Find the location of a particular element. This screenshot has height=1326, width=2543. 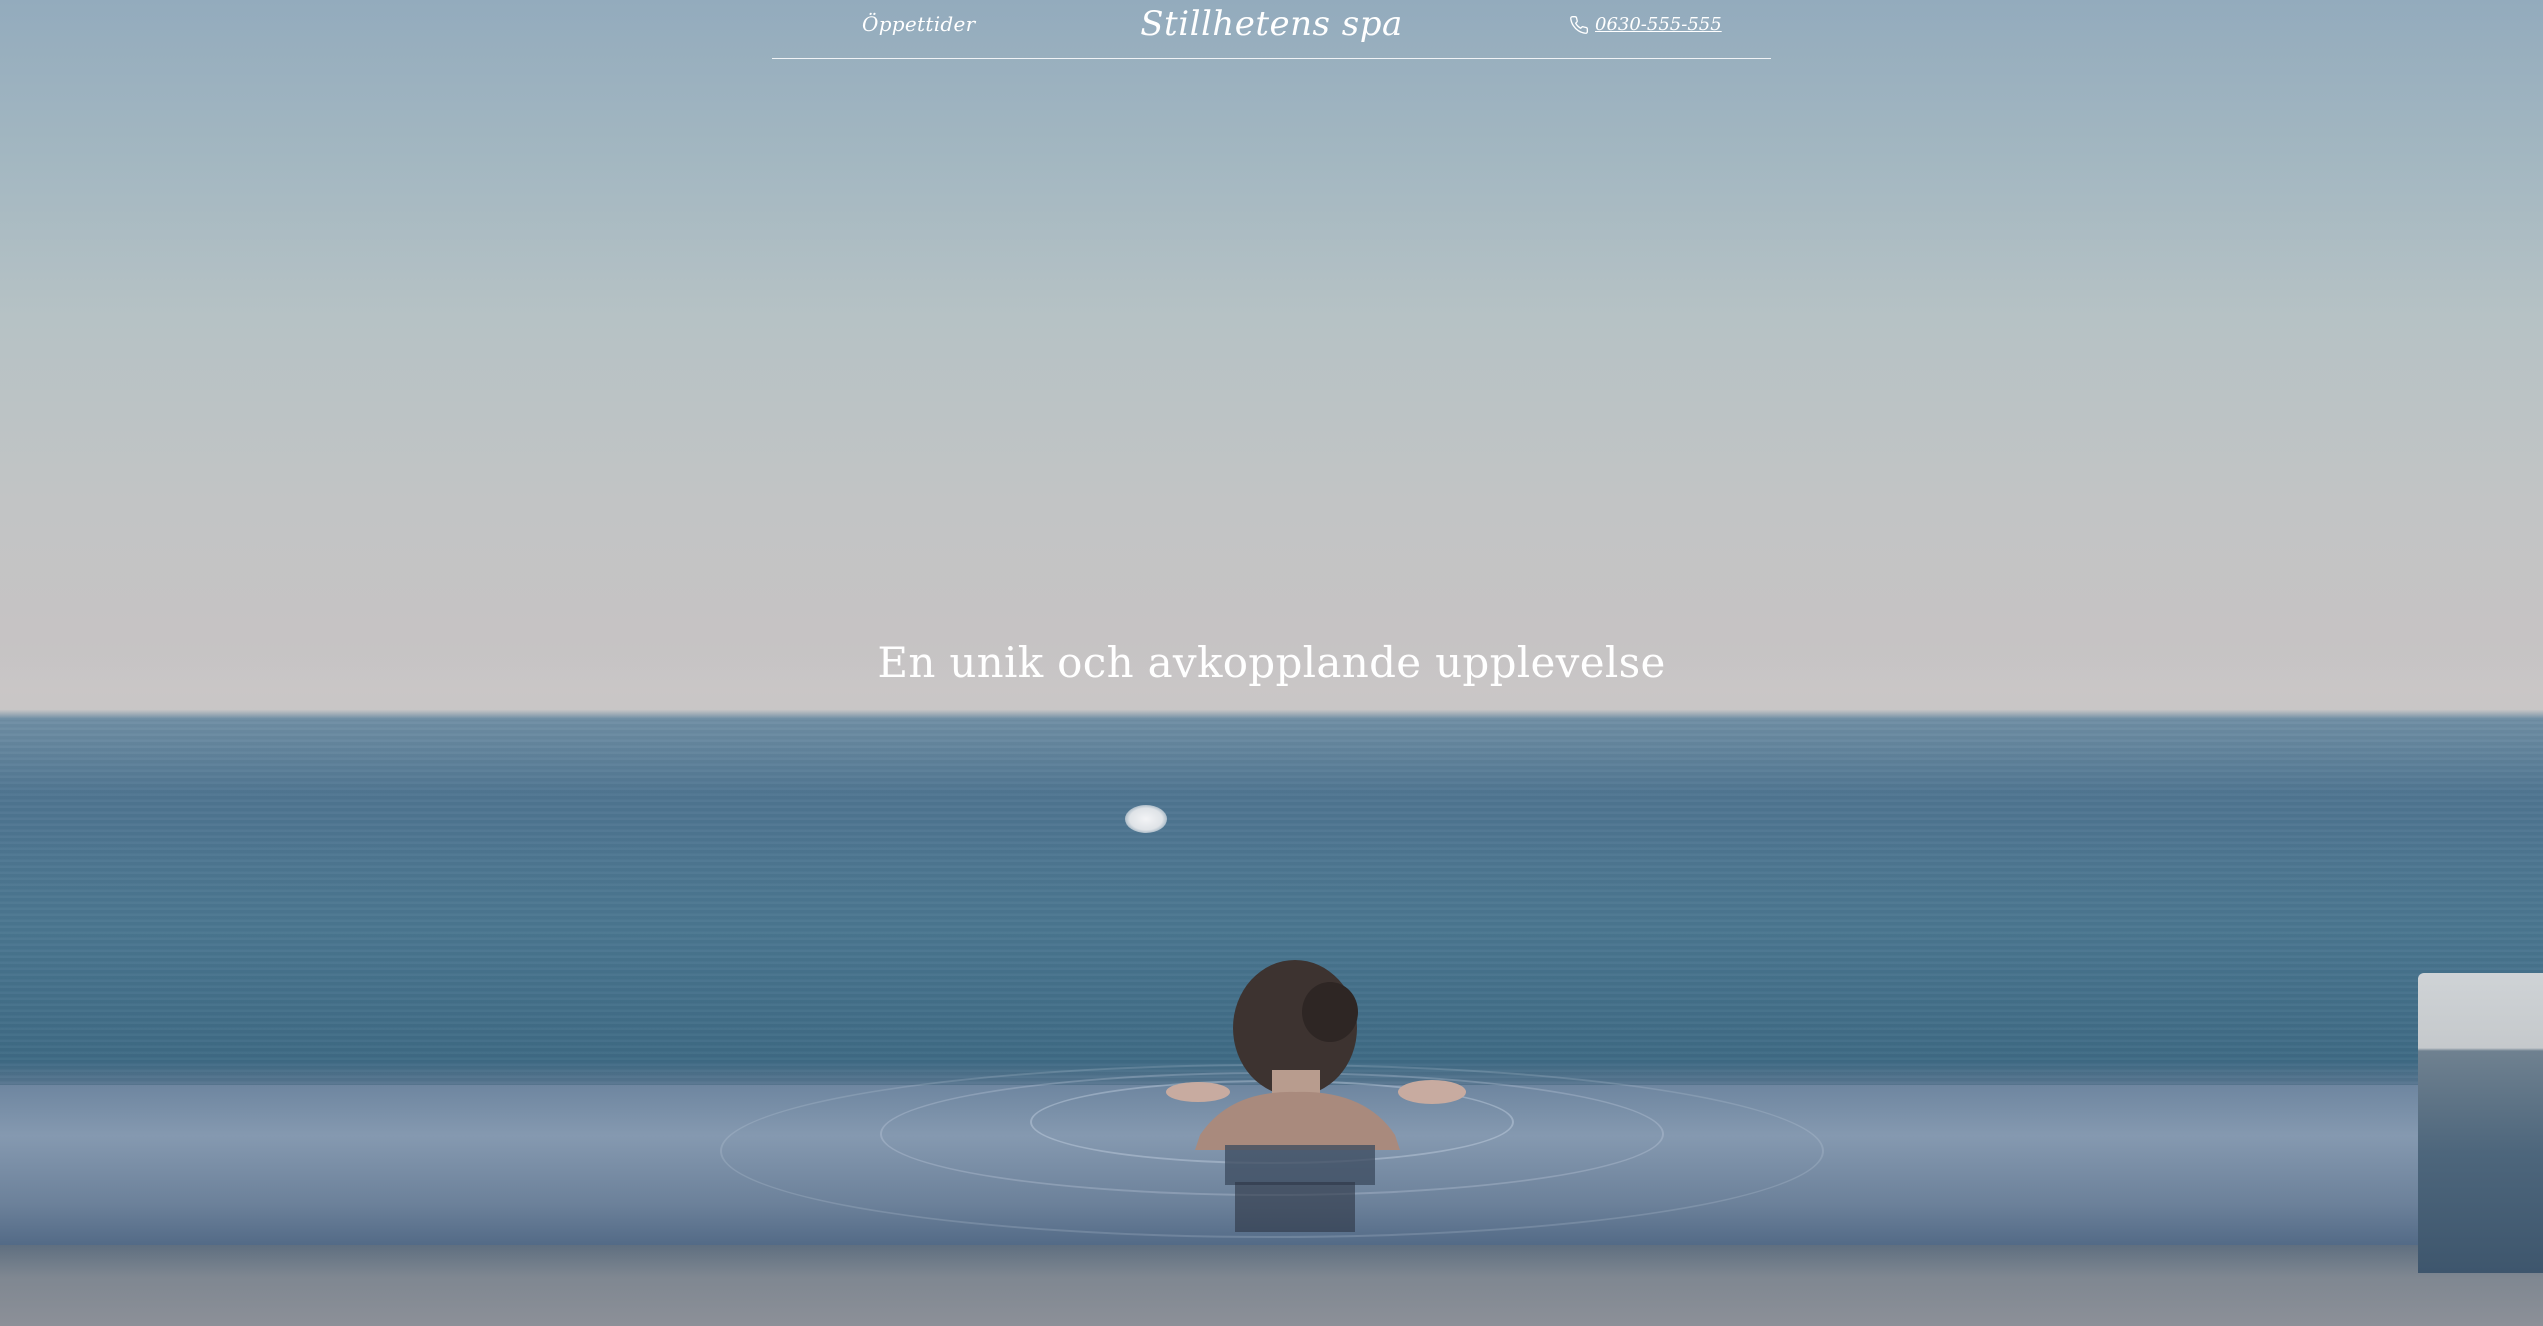

phone-number: 0630-555-555 is located at coordinates (1658, 24).